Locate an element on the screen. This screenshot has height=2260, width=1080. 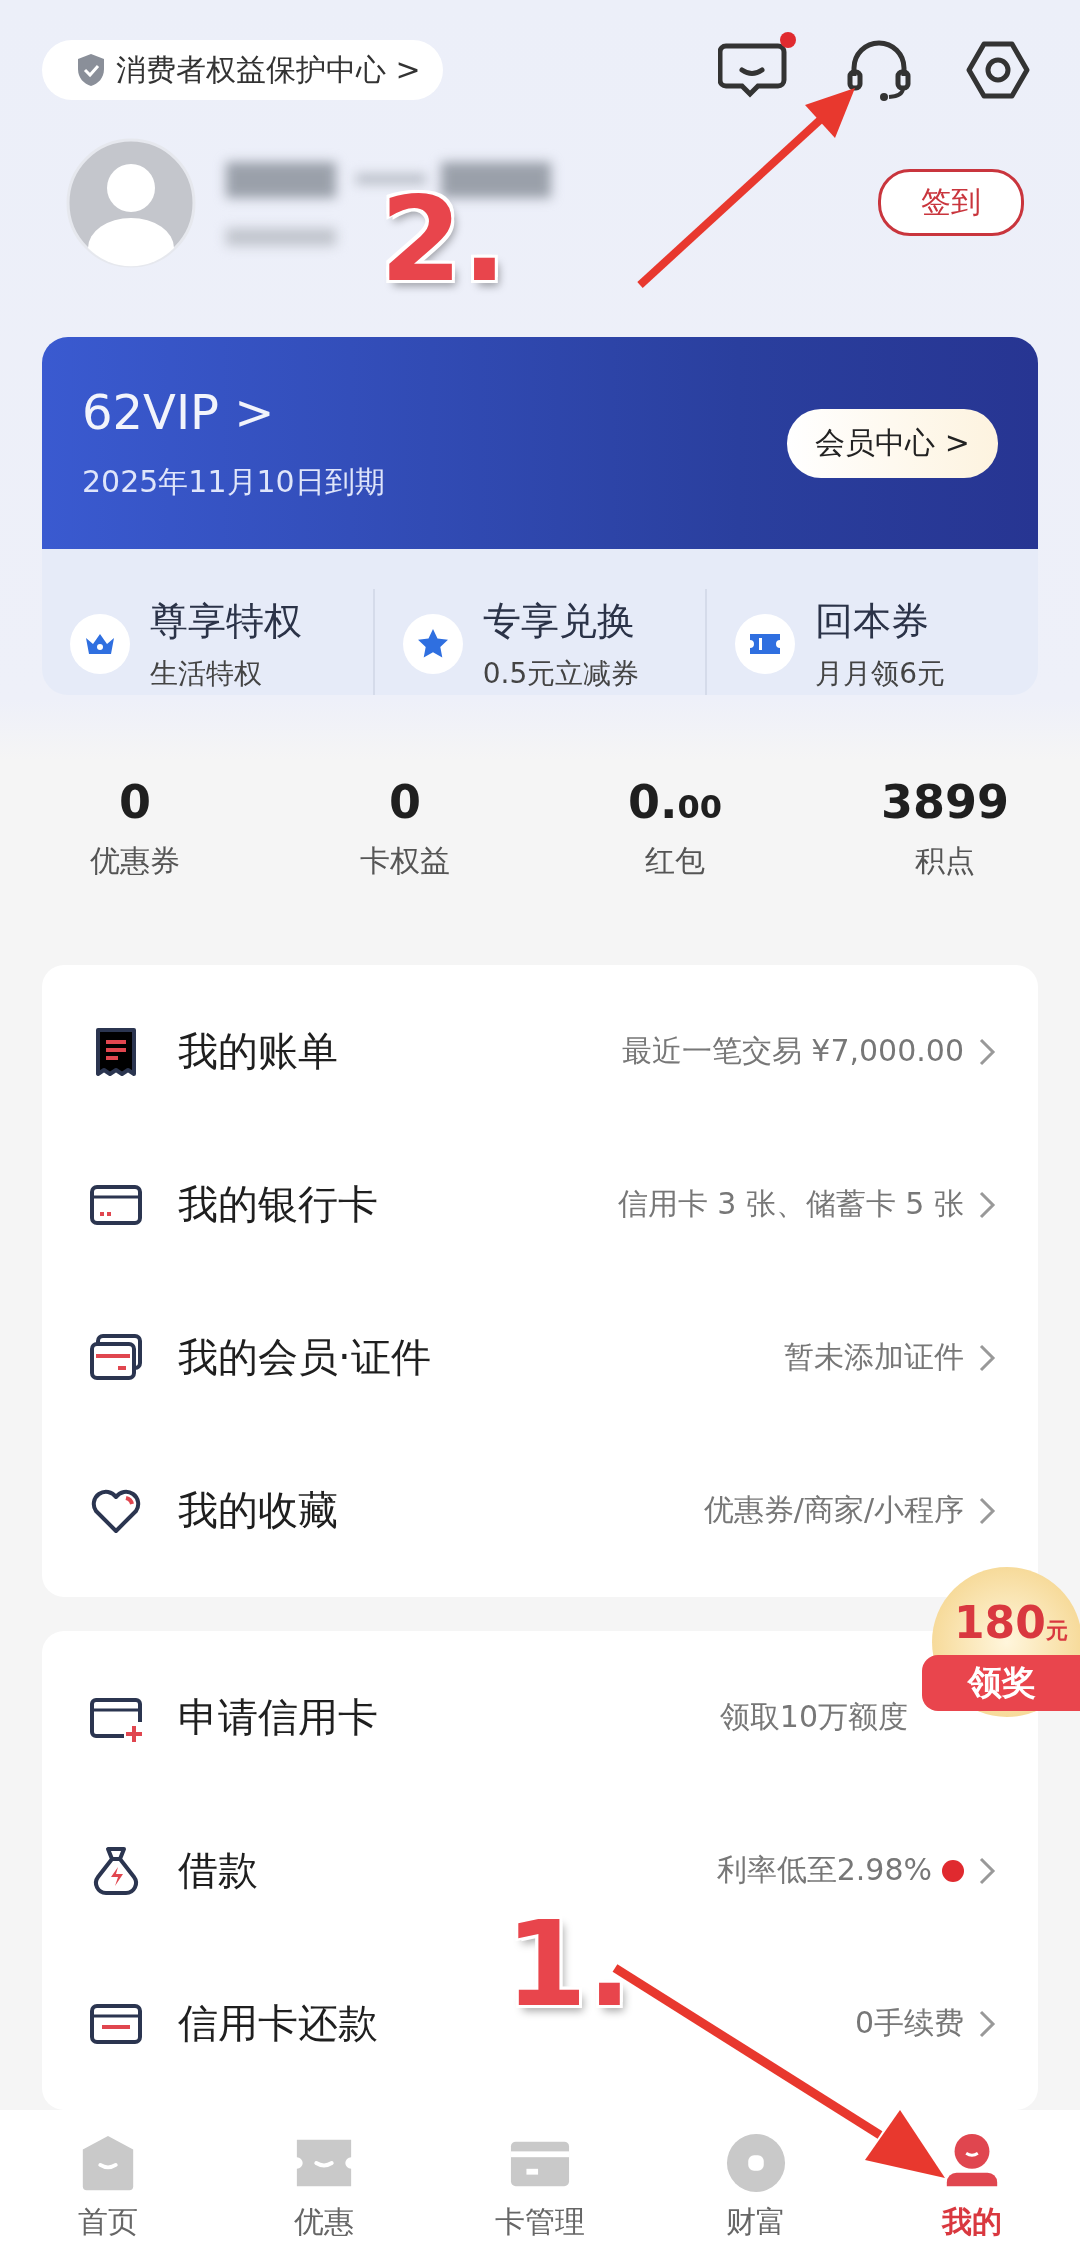
menu-item-title: 我的银行卡 is located at coordinates (278, 1204).